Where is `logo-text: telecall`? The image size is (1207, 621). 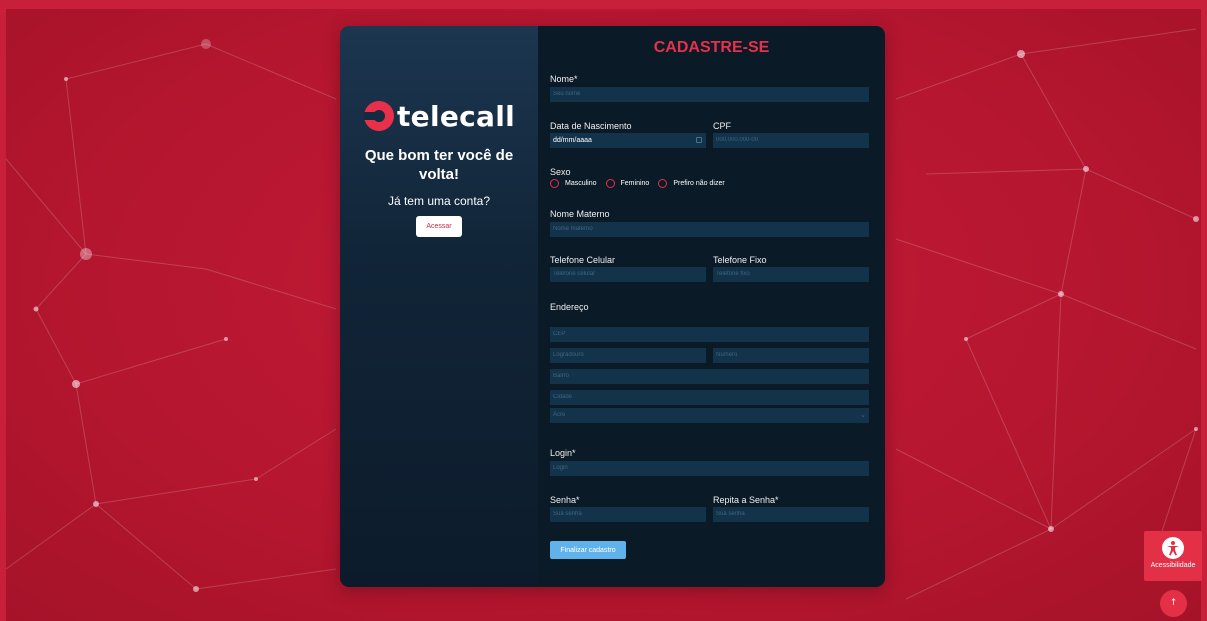 logo-text: telecall is located at coordinates (456, 116).